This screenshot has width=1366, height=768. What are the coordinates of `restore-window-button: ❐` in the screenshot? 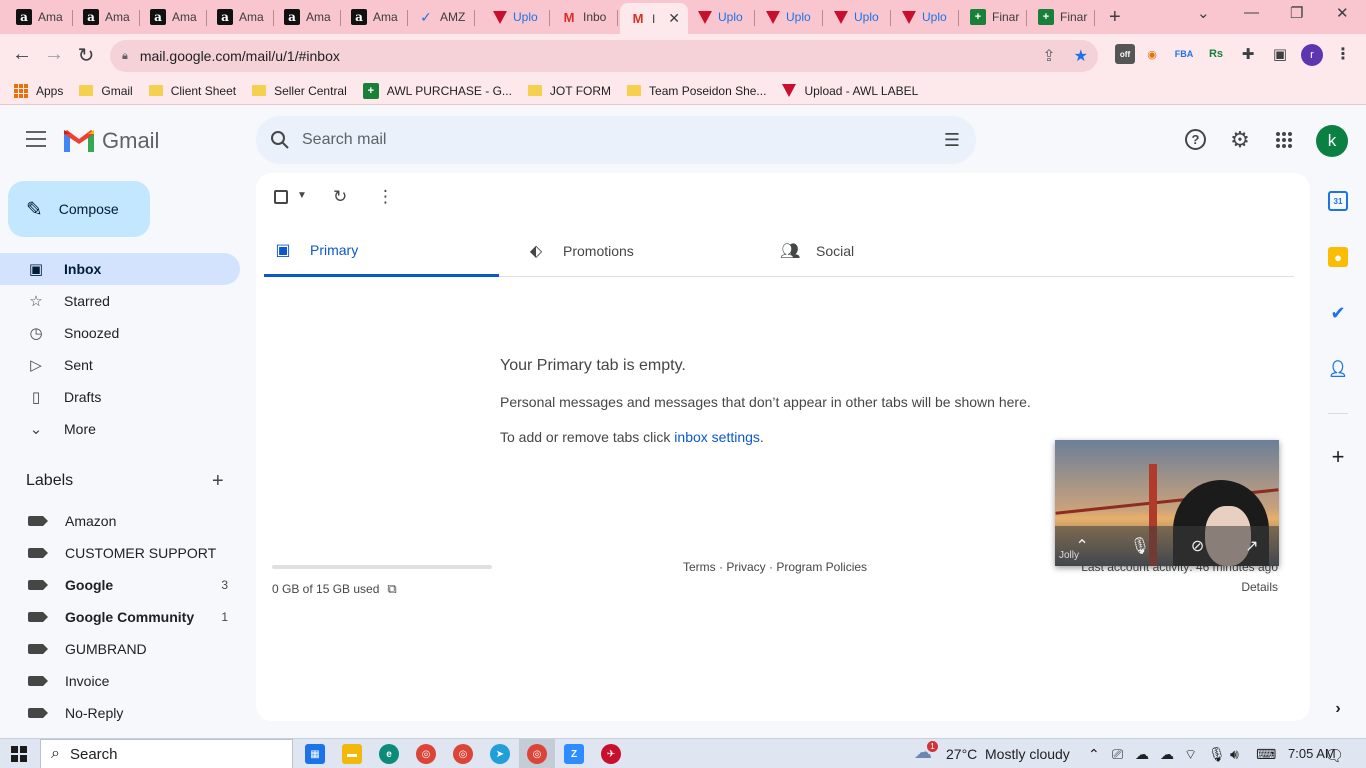 It's located at (1296, 13).